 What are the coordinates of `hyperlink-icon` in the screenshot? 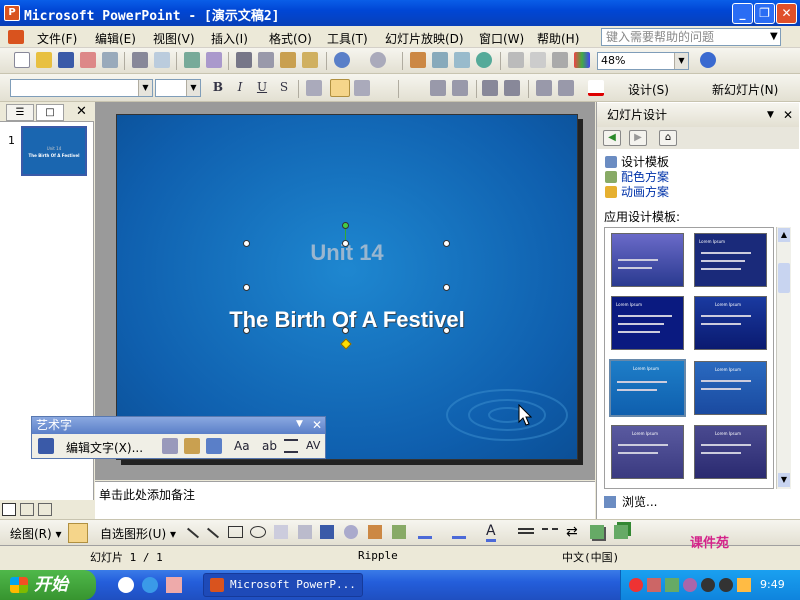 It's located at (484, 60).